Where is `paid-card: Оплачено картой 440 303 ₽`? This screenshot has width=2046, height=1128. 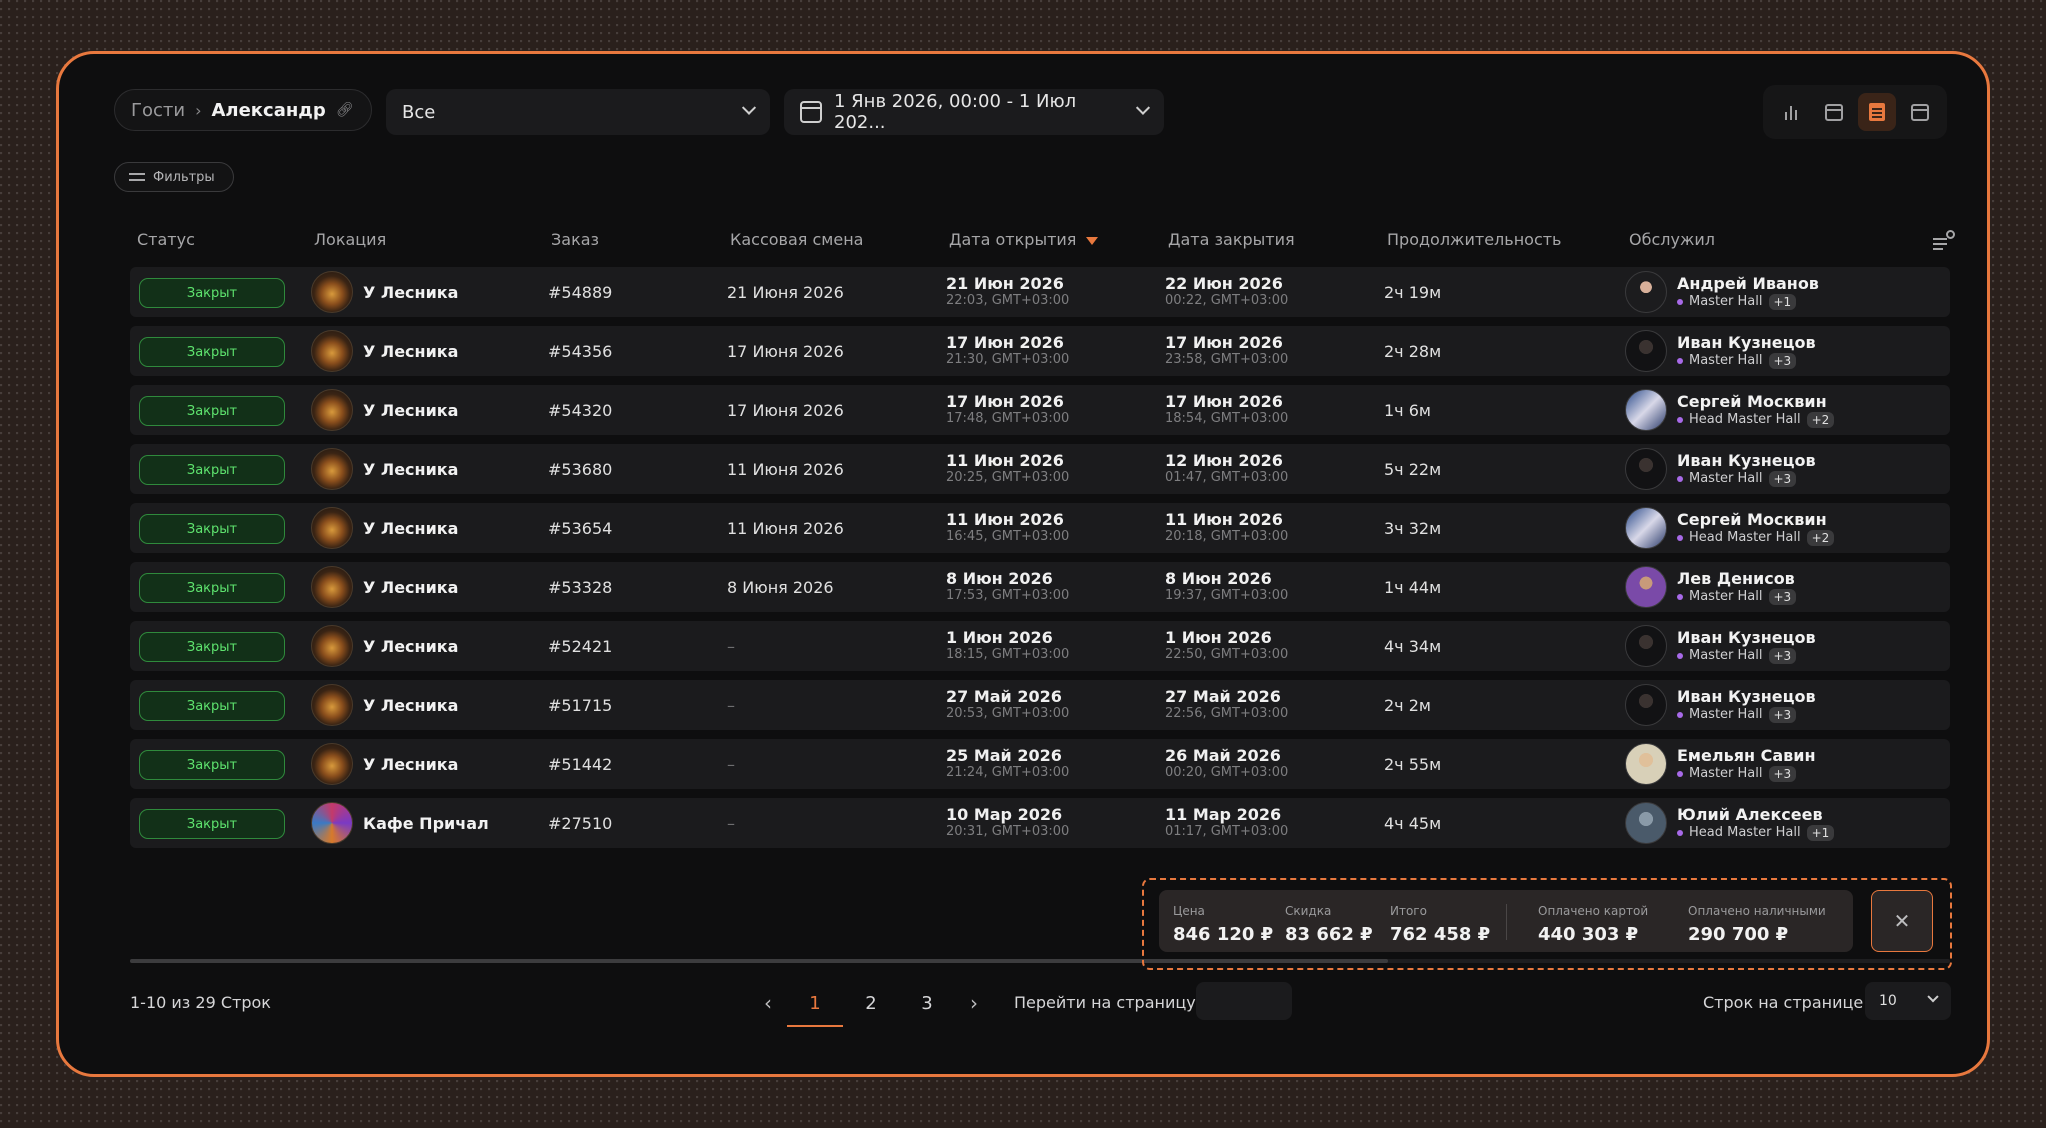 paid-card: Оплачено картой 440 303 ₽ is located at coordinates (1593, 926).